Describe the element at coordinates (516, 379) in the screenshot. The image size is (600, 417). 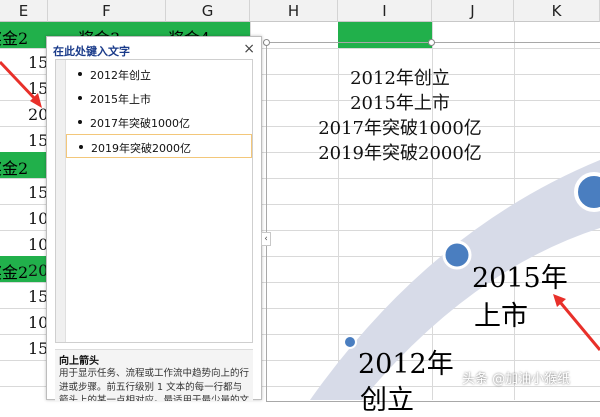
I see `watermark: 头条 @加油小猴纸` at that location.